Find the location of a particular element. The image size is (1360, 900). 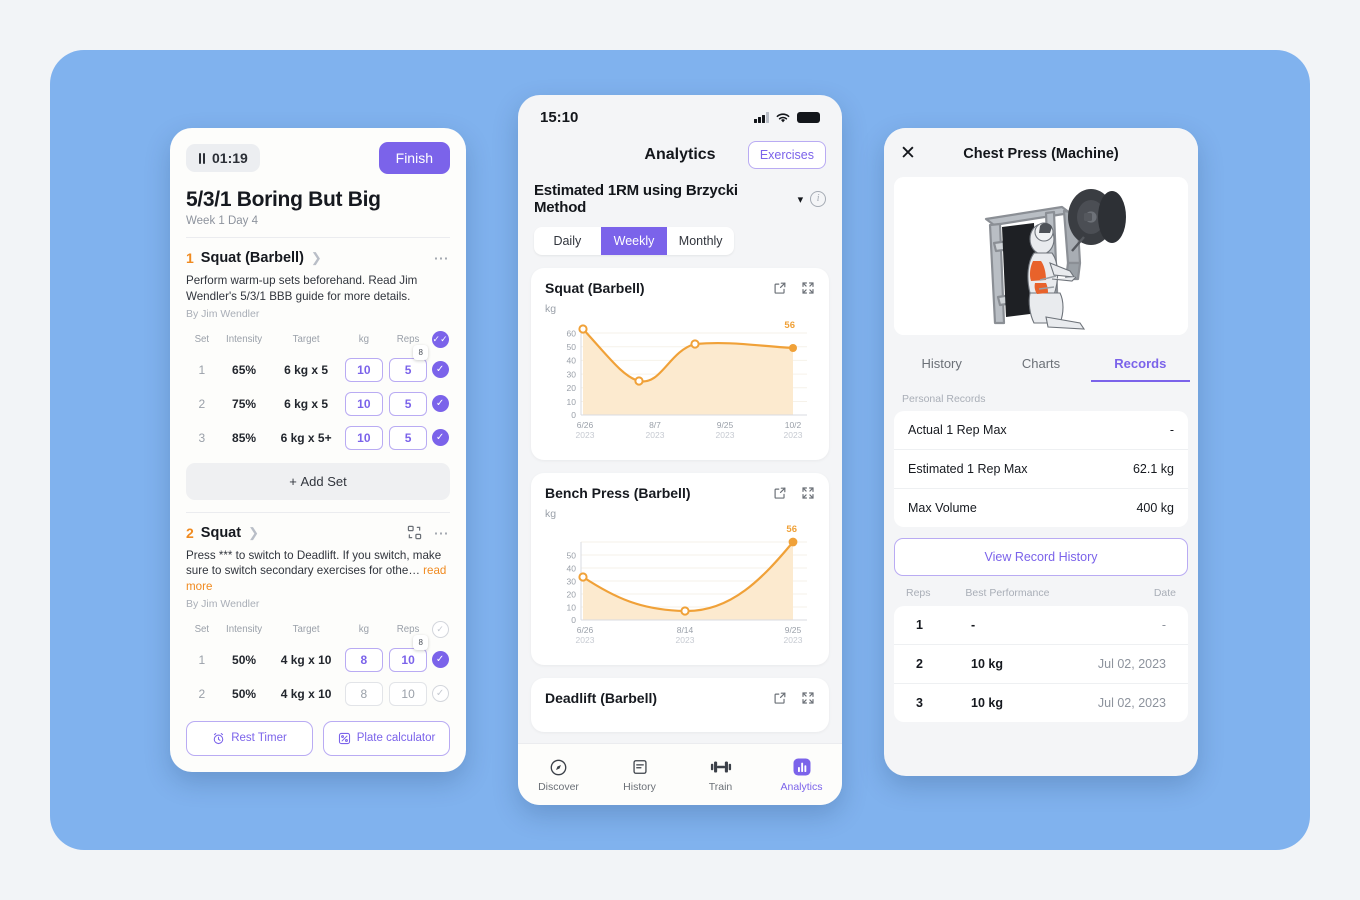

exercise-header: 1 Squat (Barbell) ❯ ⋯ is located at coordinates (318, 252).